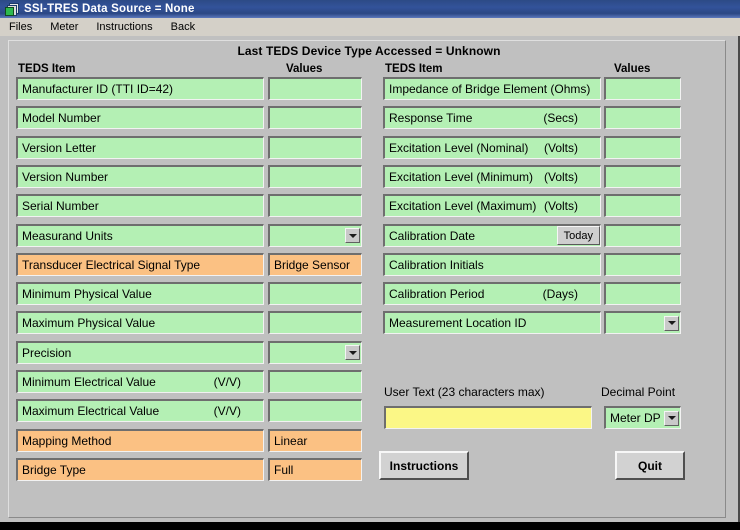 This screenshot has width=740, height=530. I want to click on today-button: Today, so click(578, 235).